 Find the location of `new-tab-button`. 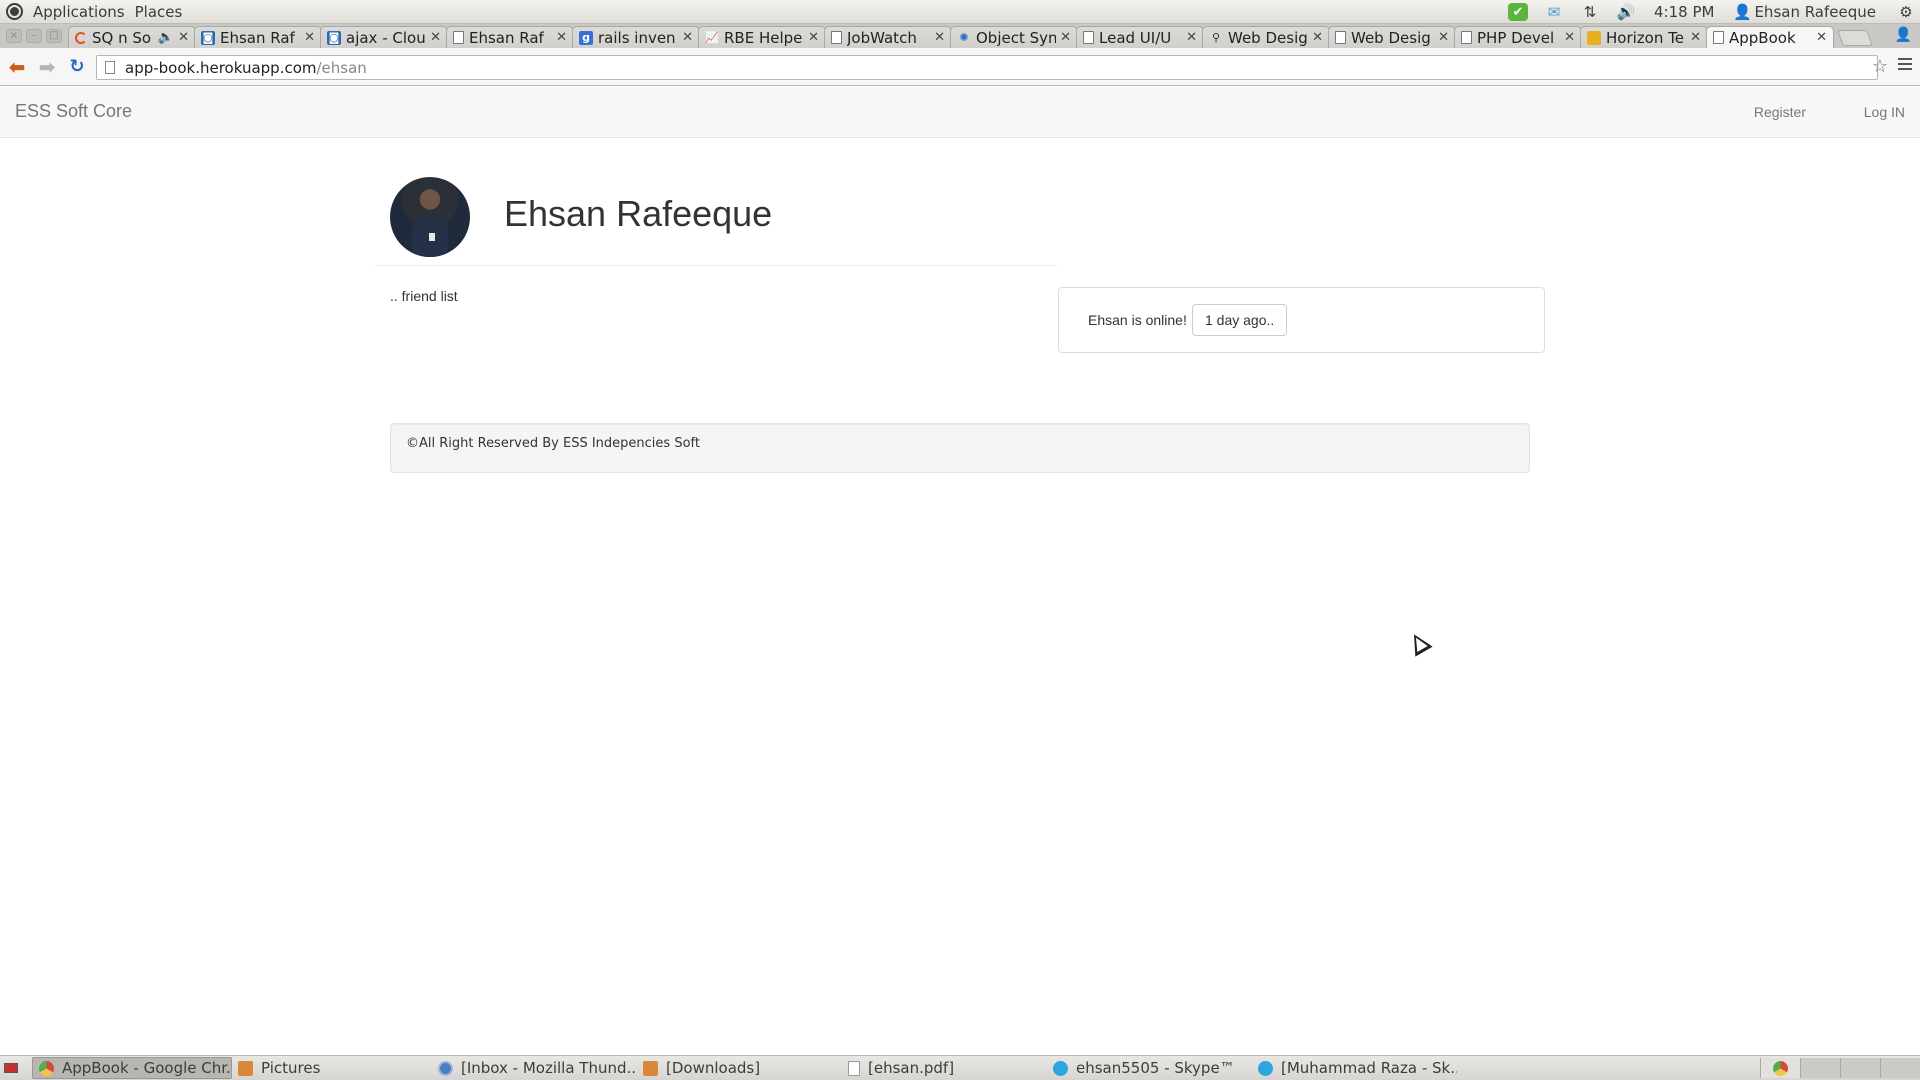

new-tab-button is located at coordinates (1855, 38).